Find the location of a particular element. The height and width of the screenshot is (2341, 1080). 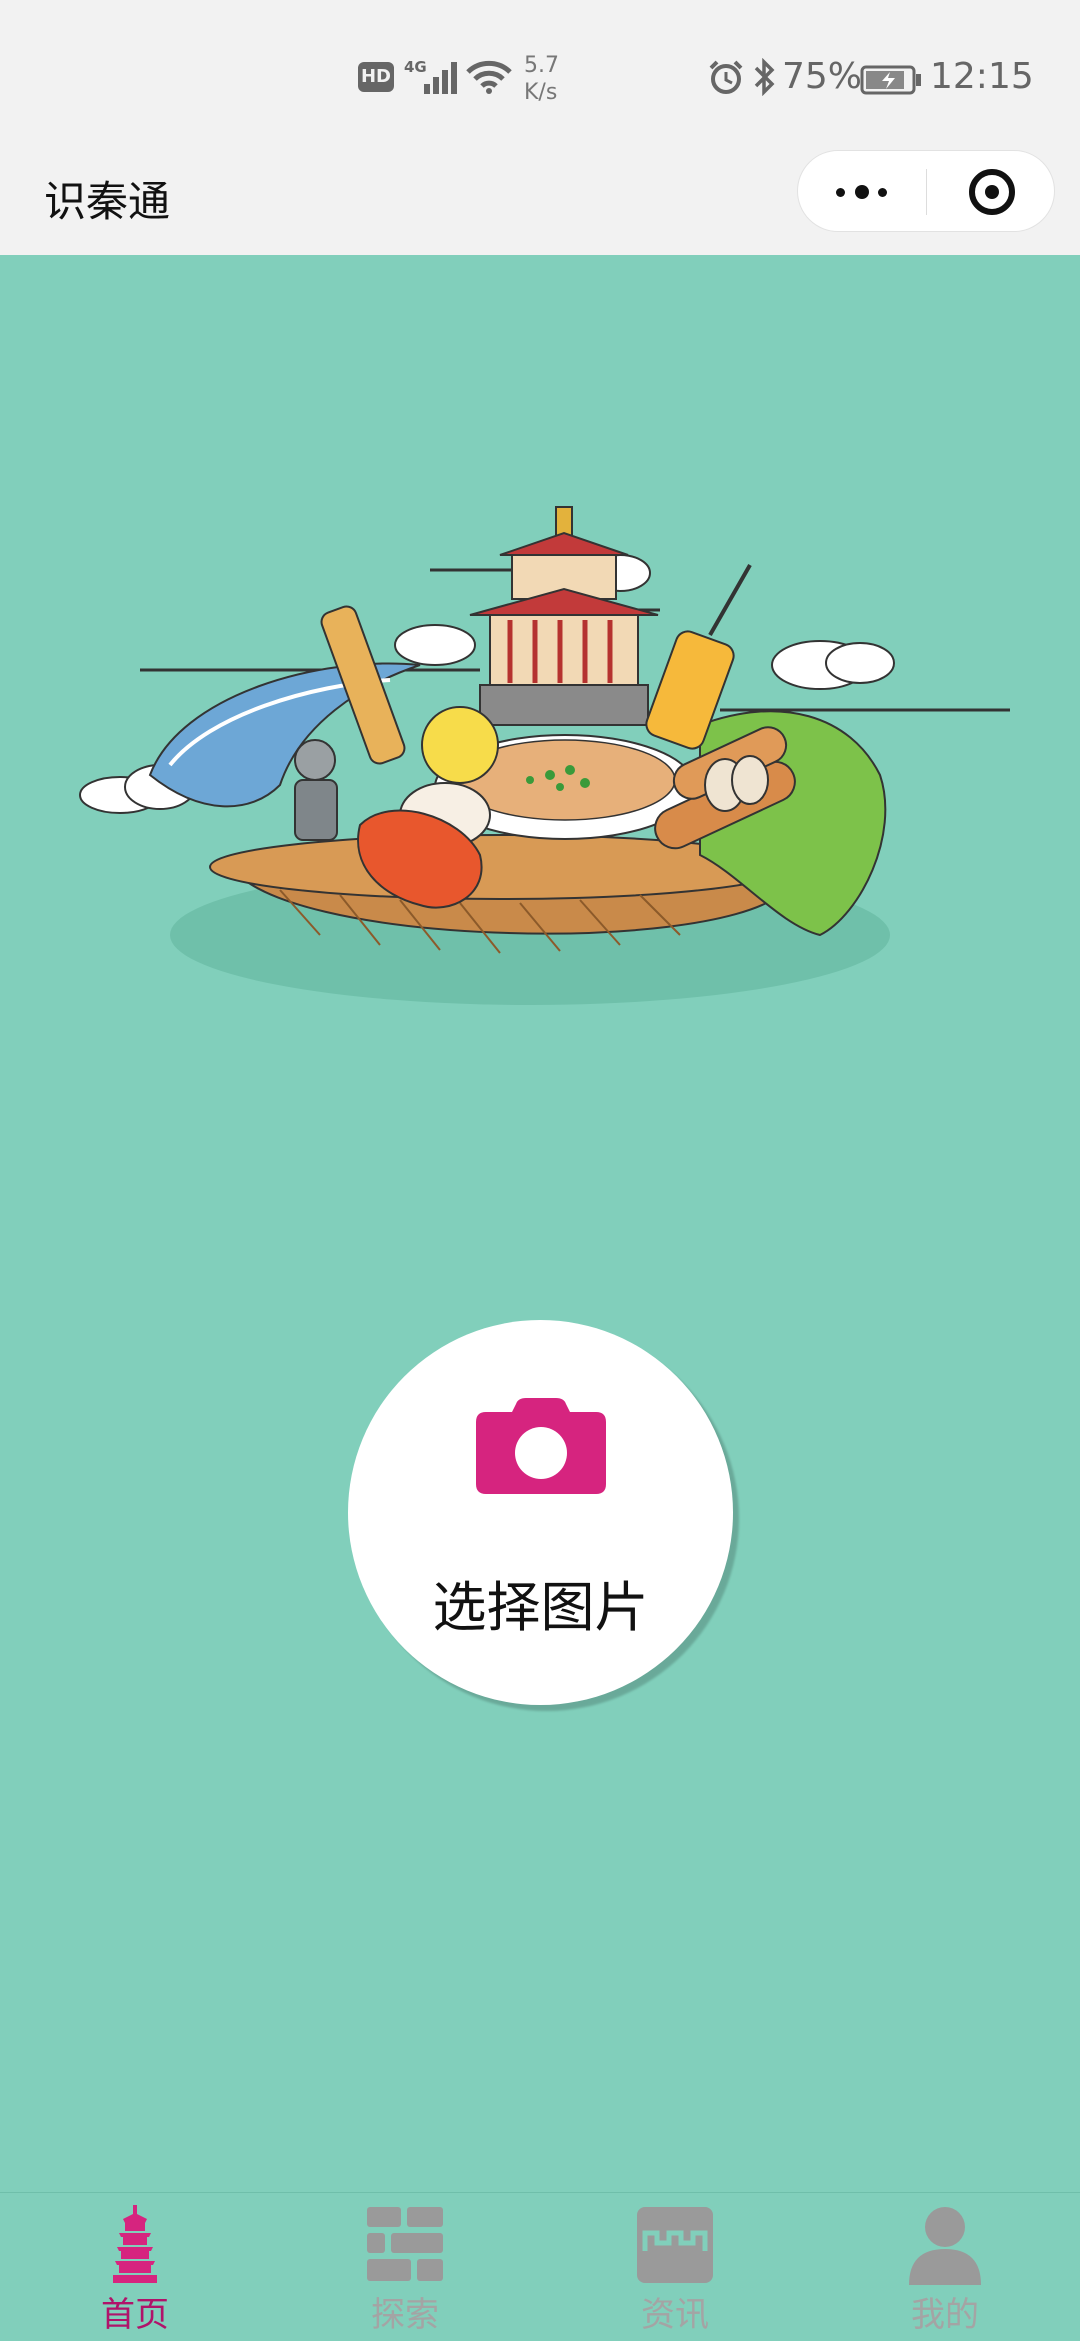

speed-unit: K/s is located at coordinates (541, 92).